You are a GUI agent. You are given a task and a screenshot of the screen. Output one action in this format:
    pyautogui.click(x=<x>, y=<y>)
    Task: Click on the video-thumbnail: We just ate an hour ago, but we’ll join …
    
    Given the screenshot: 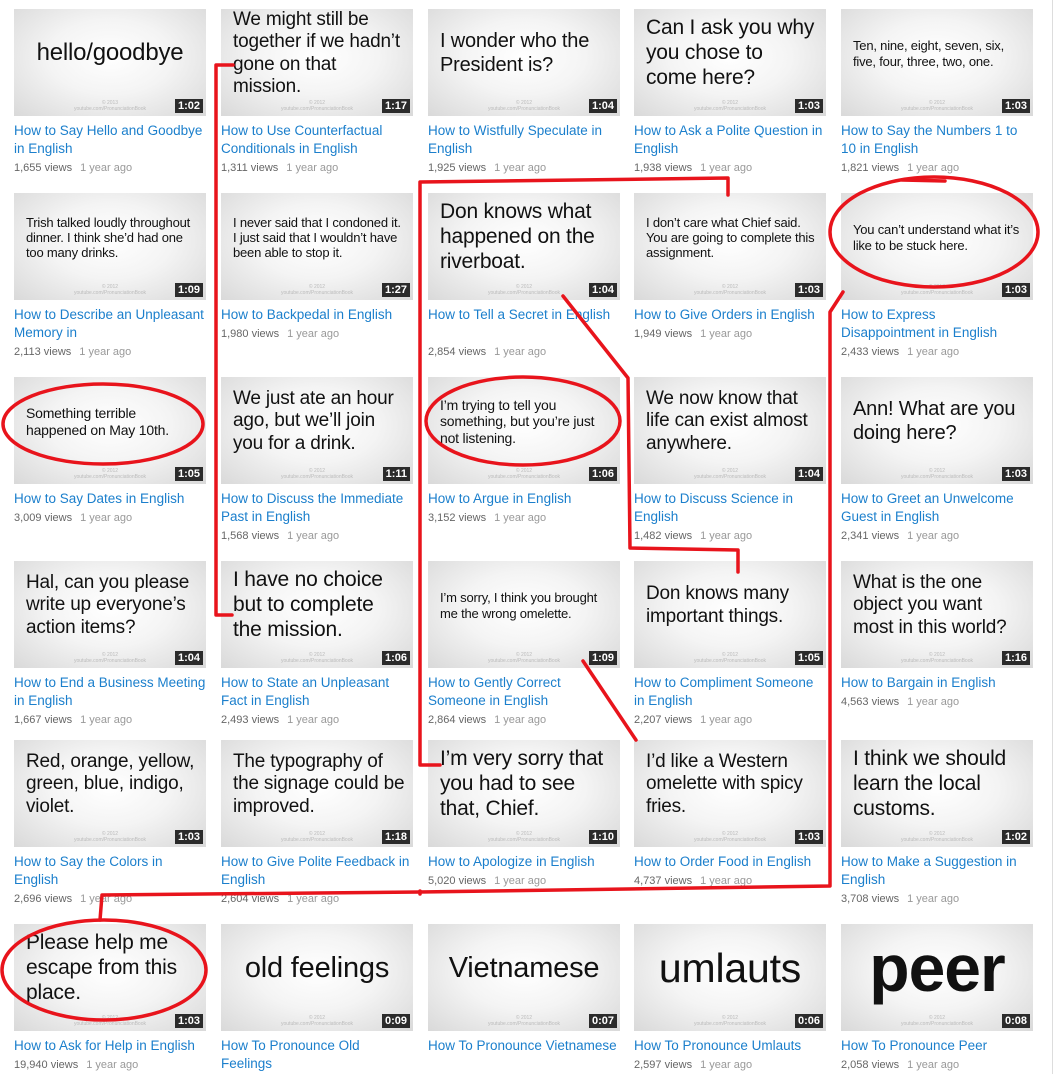 What is the action you would take?
    pyautogui.click(x=317, y=430)
    